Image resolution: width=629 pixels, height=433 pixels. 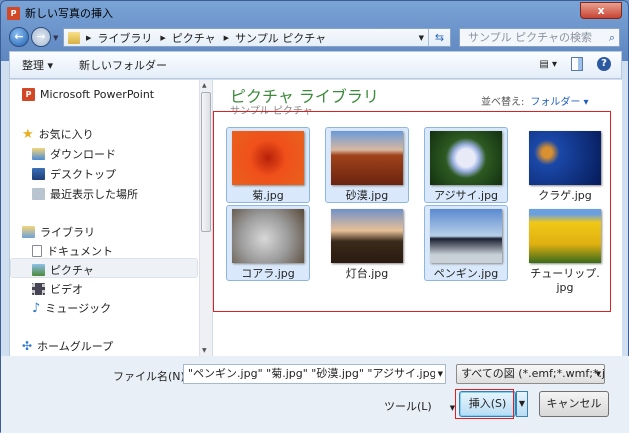 What do you see at coordinates (408, 406) in the screenshot?
I see `tools-label: ツール(L)` at bounding box center [408, 406].